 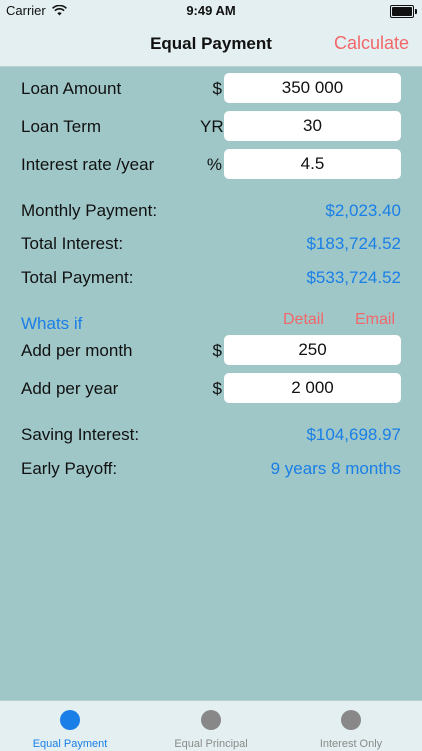 What do you see at coordinates (363, 210) in the screenshot?
I see `monthly-payment-value: $2,023.40` at bounding box center [363, 210].